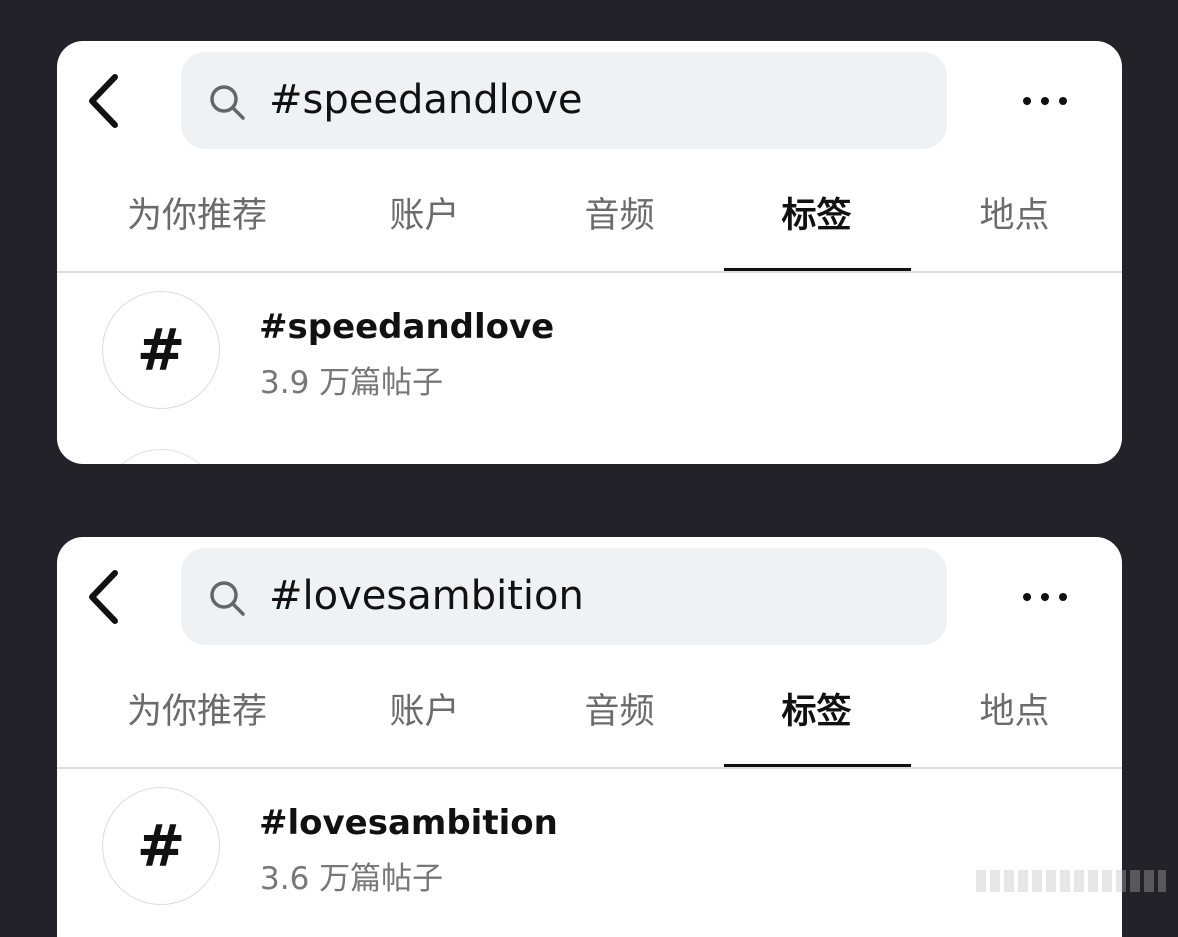 The image size is (1178, 937). Describe the element at coordinates (589, 844) in the screenshot. I see `hashtag-result-item: # #lovesambition 3.6 万篇帖子` at that location.